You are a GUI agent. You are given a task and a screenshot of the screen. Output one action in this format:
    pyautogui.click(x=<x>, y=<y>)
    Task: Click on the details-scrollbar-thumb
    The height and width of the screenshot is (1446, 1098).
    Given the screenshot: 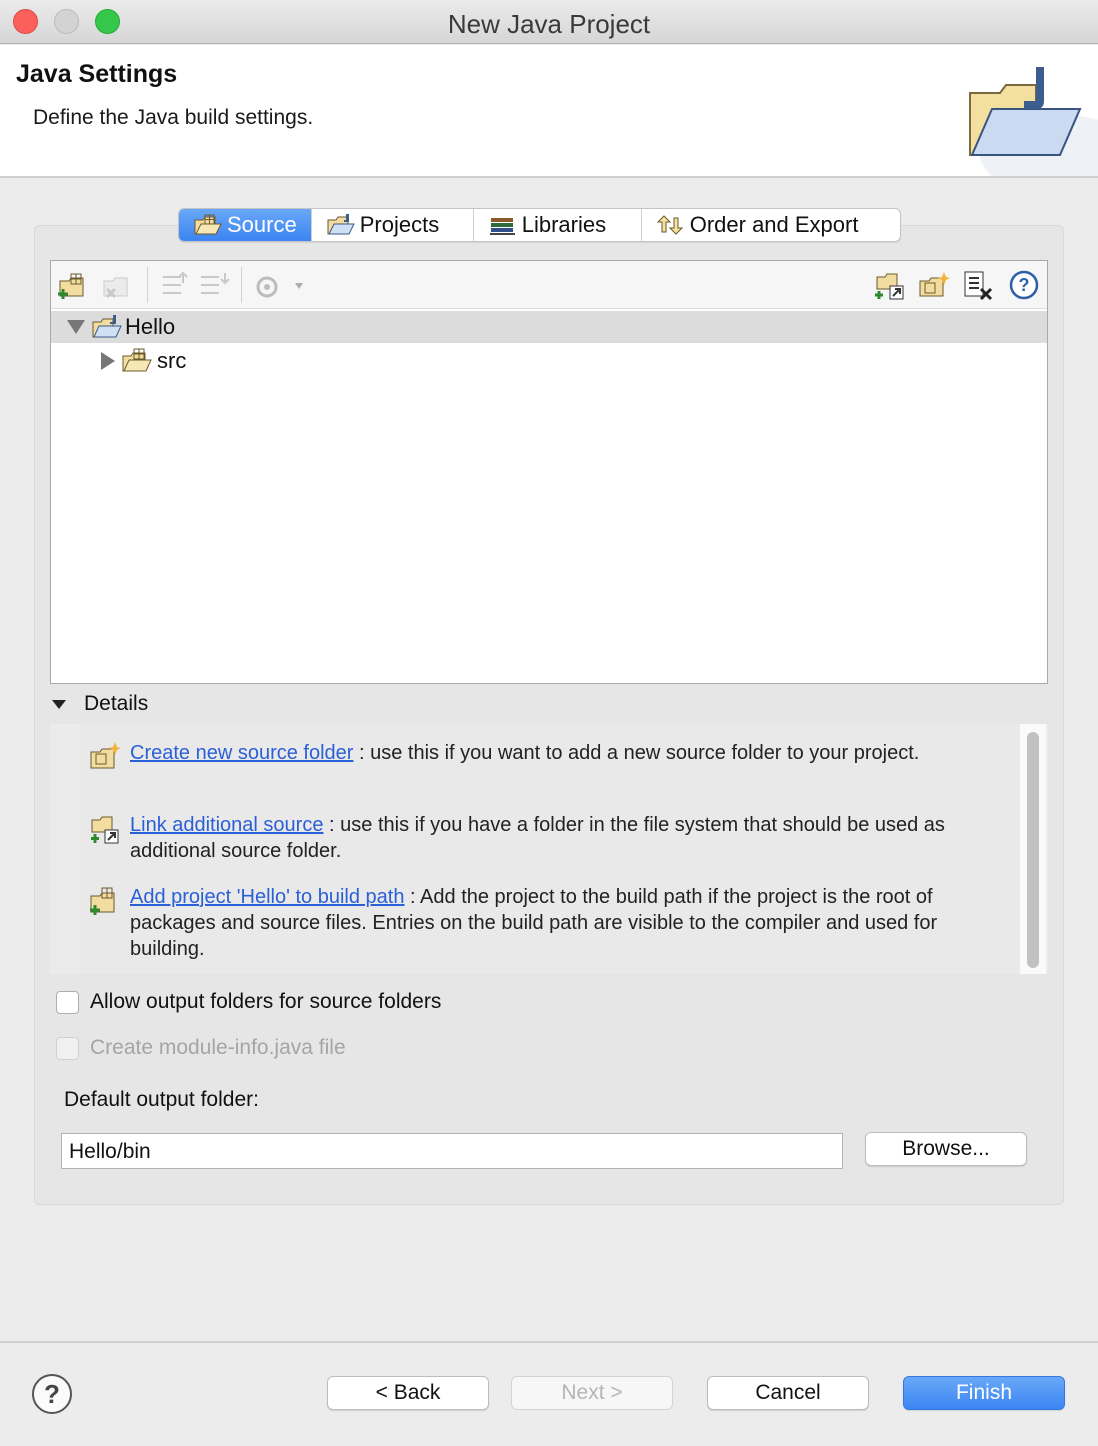 What is the action you would take?
    pyautogui.click(x=1033, y=850)
    